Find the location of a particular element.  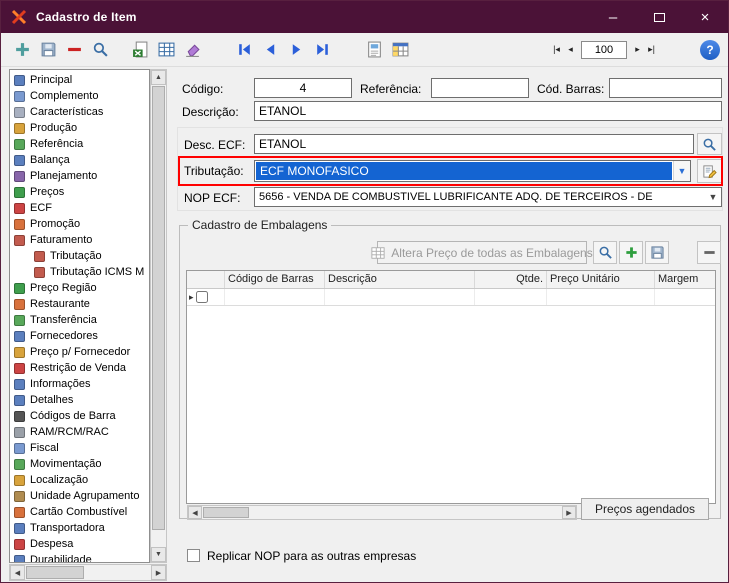

add-record-button is located at coordinates (22, 50).